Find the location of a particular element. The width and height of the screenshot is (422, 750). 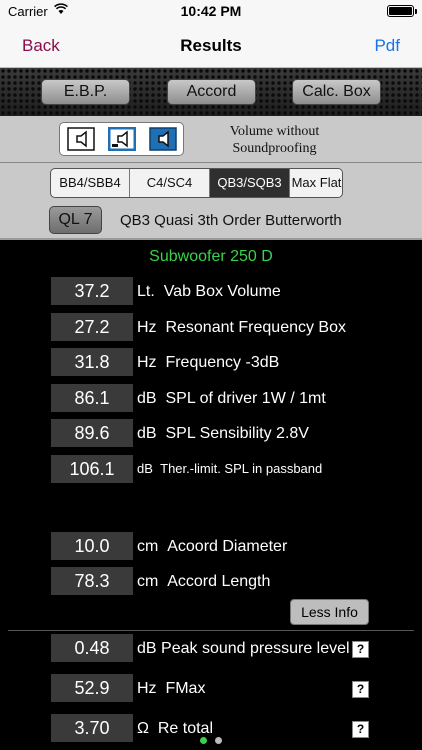

tab-c4-sc4: C4/SC4 is located at coordinates (170, 183).